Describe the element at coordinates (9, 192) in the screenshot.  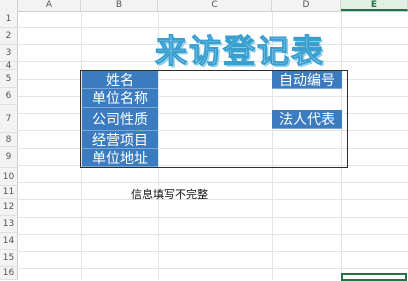
I see `row-header-11: 11` at that location.